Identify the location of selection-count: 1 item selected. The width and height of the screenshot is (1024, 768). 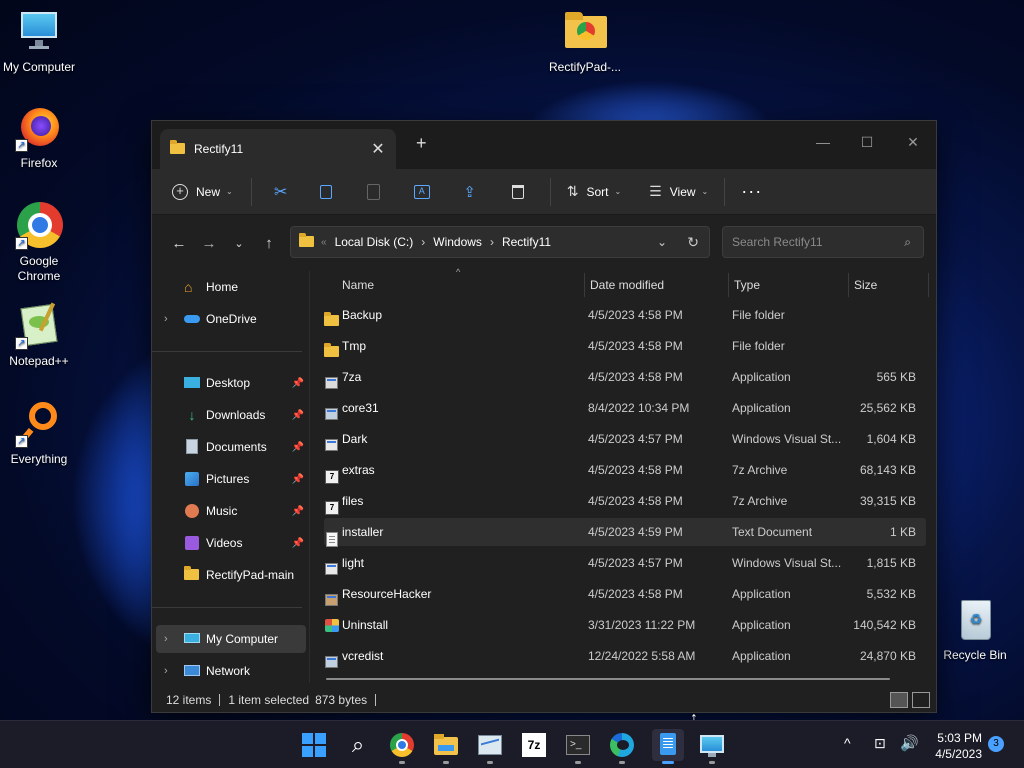
(269, 700).